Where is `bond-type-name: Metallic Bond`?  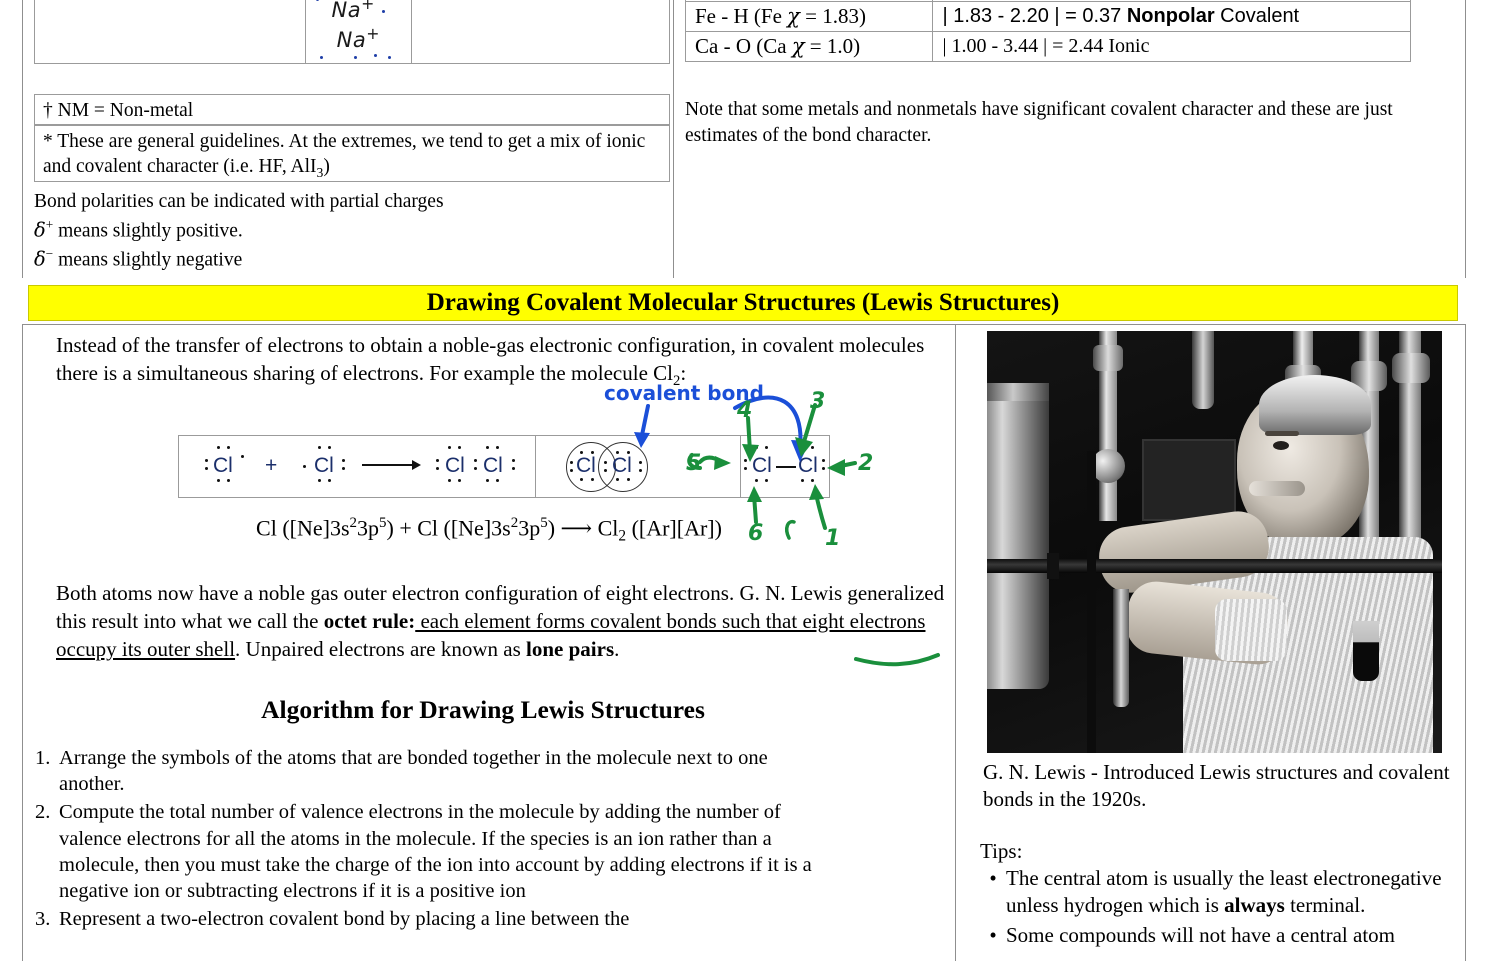
bond-type-name: Metallic Bond is located at coordinates (170, 32).